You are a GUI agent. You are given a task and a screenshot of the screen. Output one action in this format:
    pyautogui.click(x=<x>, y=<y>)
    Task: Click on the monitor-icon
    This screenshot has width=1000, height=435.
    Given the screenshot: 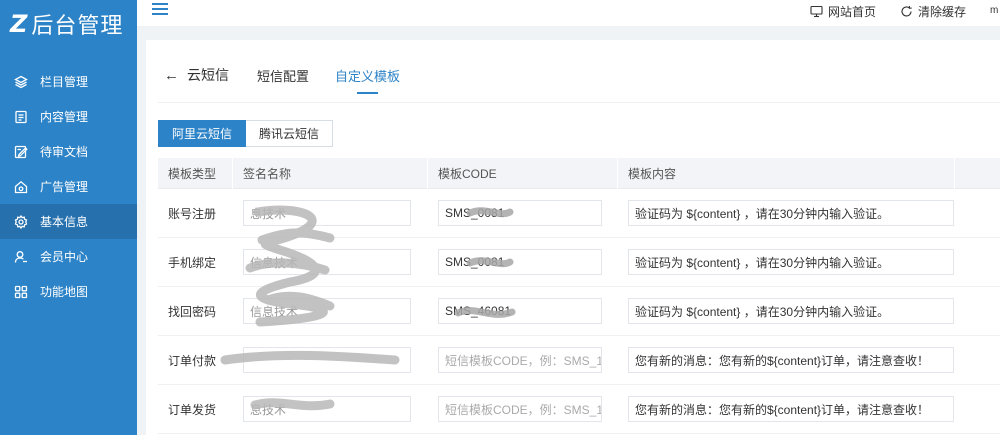 What is the action you would take?
    pyautogui.click(x=816, y=11)
    